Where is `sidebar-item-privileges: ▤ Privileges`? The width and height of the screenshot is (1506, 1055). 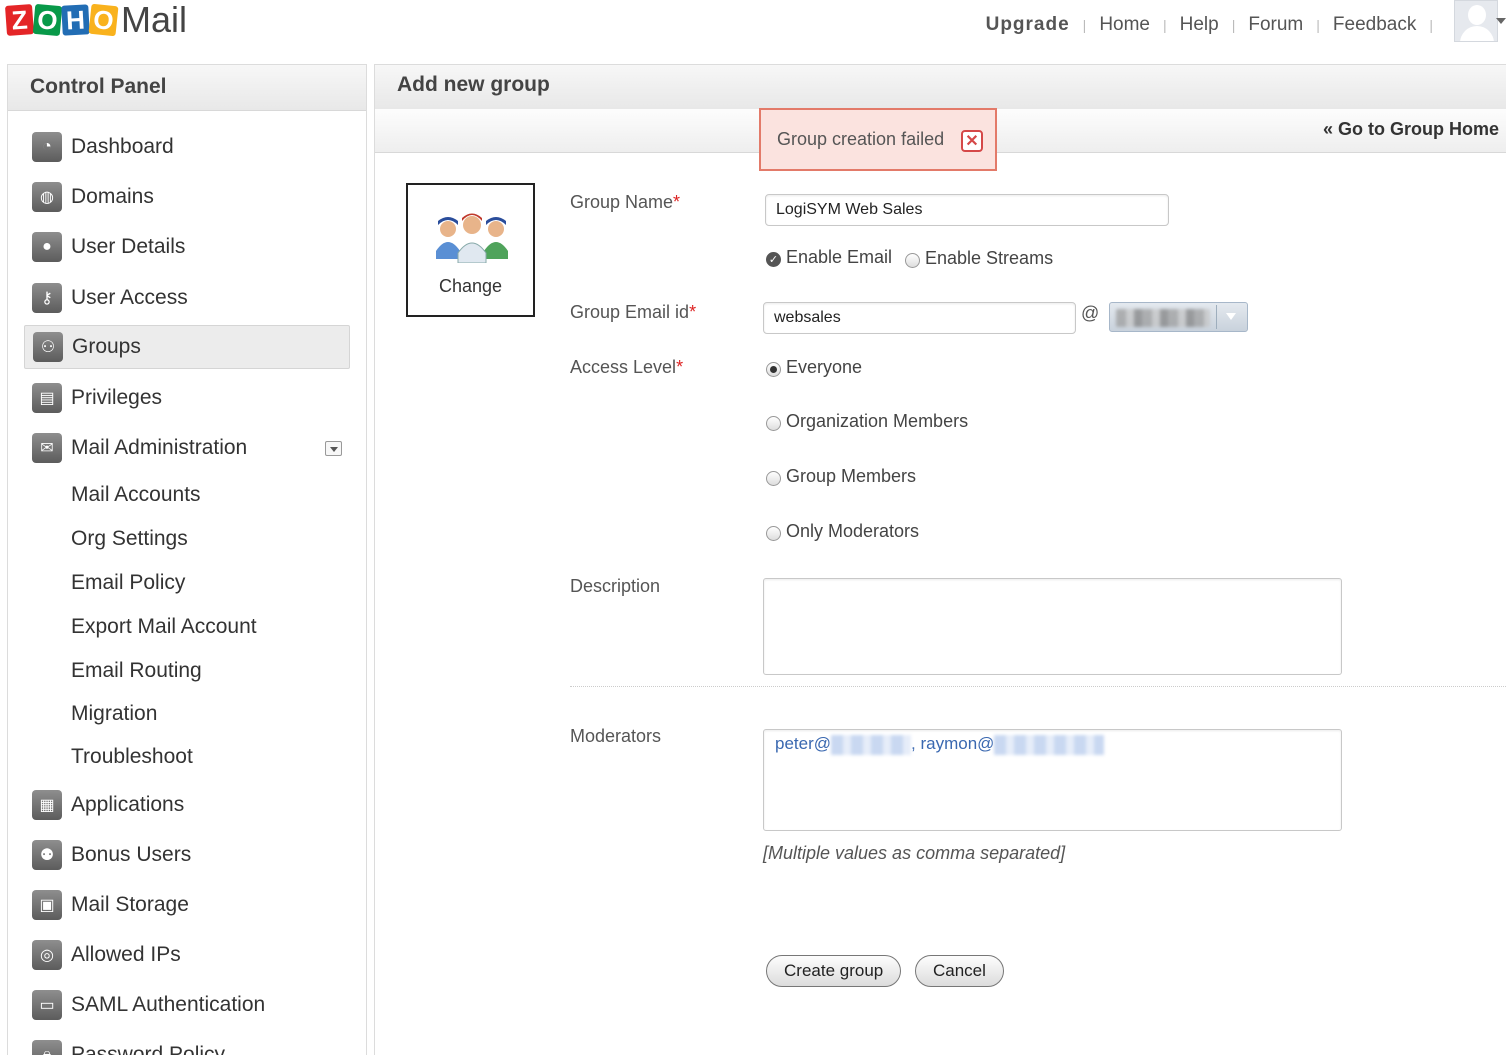 sidebar-item-privileges: ▤ Privileges is located at coordinates (187, 398).